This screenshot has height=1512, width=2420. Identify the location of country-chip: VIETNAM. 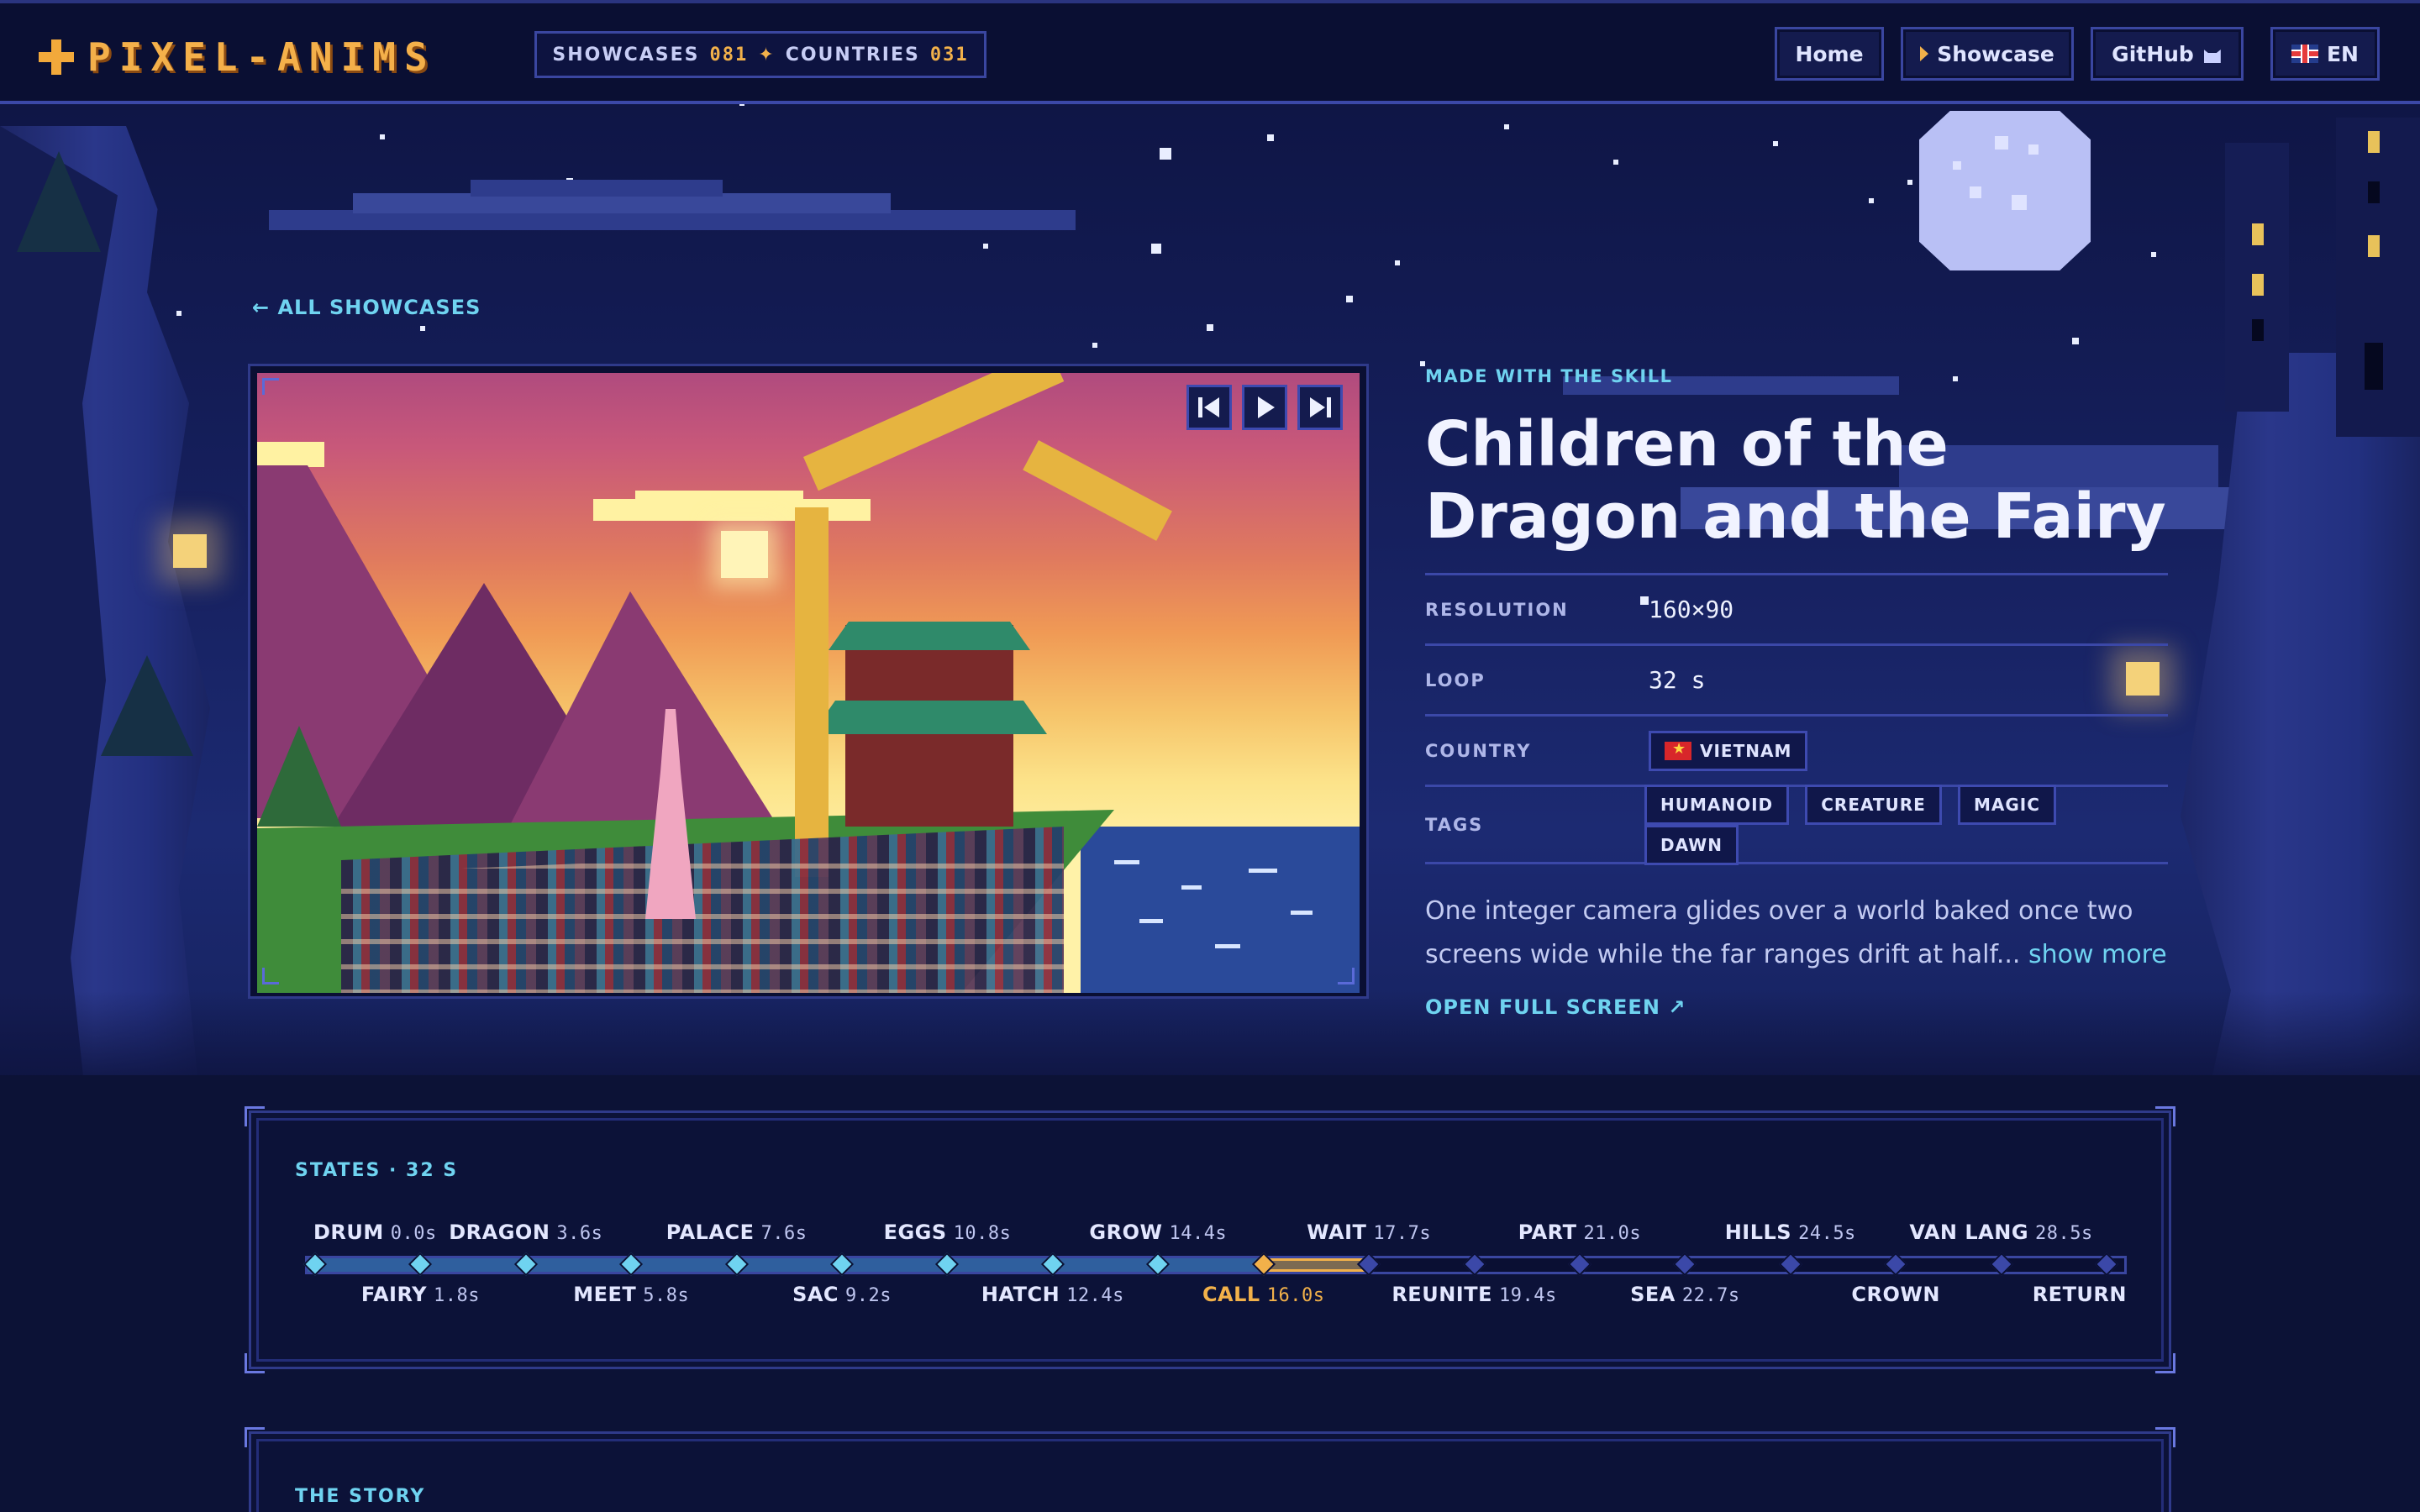
(1729, 750).